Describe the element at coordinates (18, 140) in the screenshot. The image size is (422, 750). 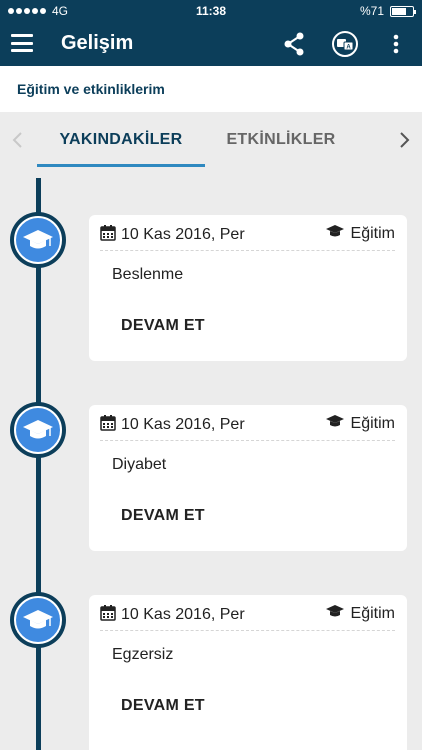
I see `chevron-left-icon` at that location.